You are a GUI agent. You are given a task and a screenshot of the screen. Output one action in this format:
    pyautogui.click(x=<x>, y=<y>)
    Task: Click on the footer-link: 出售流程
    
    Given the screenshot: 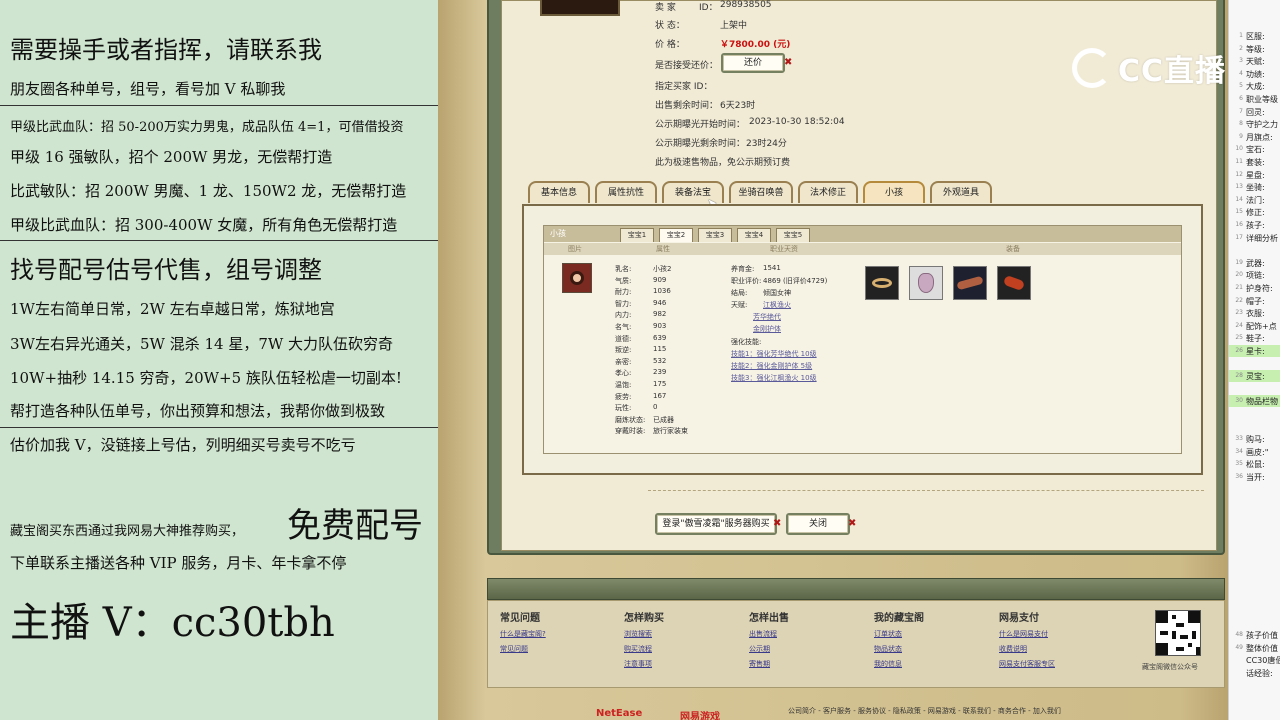 What is the action you would take?
    pyautogui.click(x=763, y=634)
    